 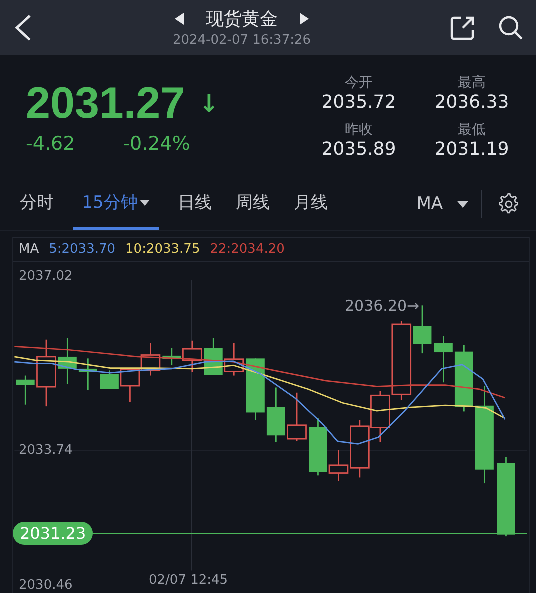 What do you see at coordinates (37, 204) in the screenshot?
I see `period-tab: 分时` at bounding box center [37, 204].